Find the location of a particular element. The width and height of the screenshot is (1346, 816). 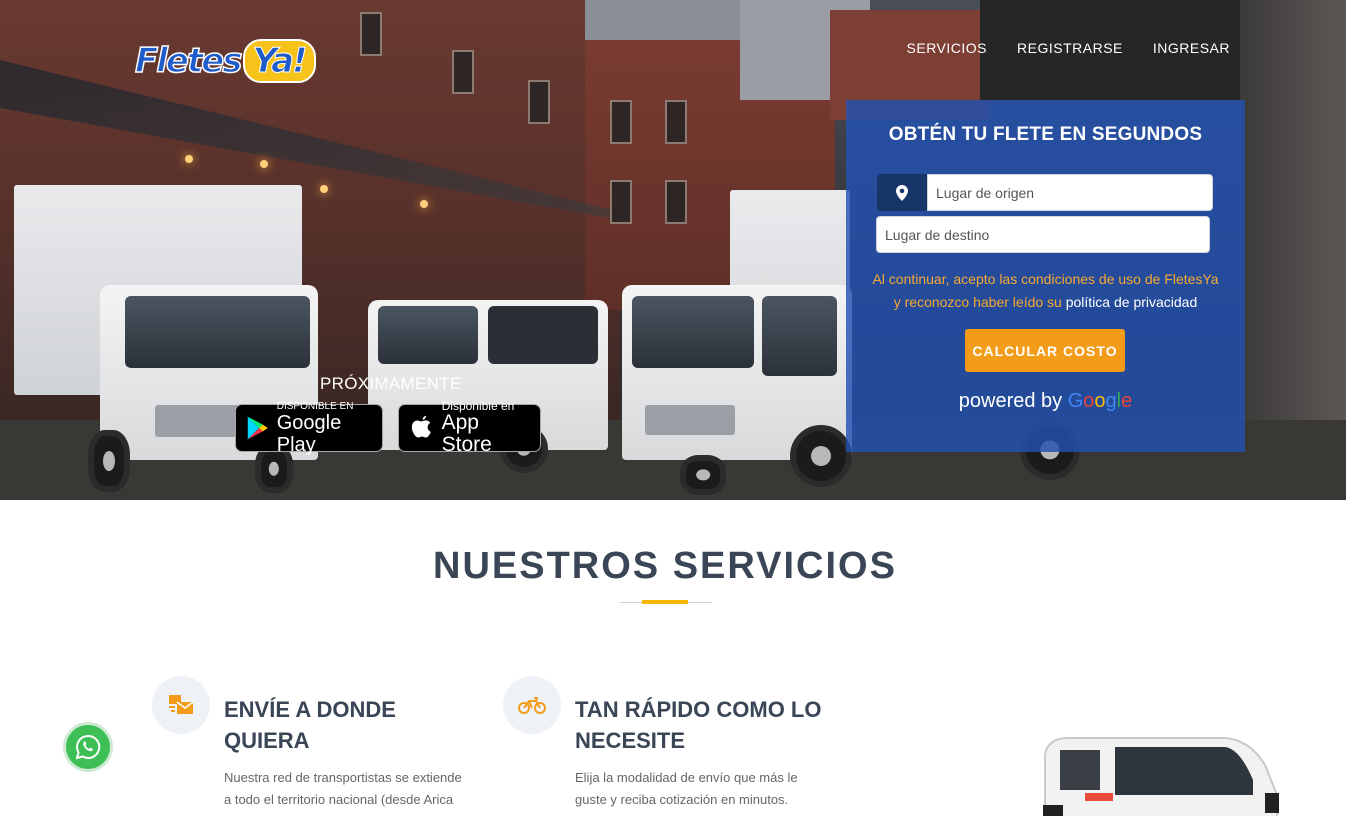

terms-prefix: y reconozco haber leído su is located at coordinates (979, 302).